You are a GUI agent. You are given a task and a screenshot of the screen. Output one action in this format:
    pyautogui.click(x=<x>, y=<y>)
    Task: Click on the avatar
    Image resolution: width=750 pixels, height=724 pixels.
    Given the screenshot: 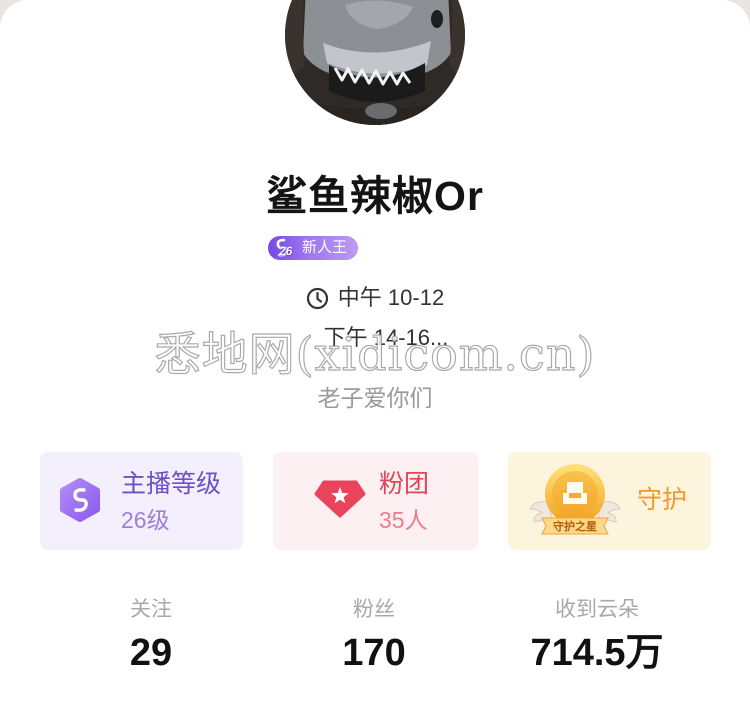 What is the action you would take?
    pyautogui.click(x=375, y=62)
    